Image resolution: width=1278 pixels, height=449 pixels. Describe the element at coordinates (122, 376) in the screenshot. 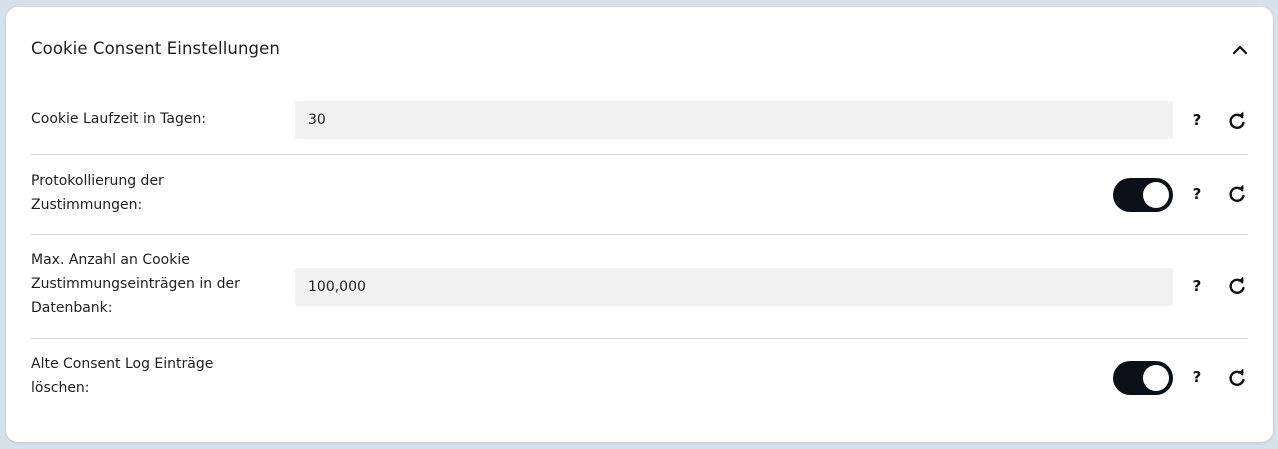

I see `setting-label: Alte Consent Log Einträge löschen:` at that location.